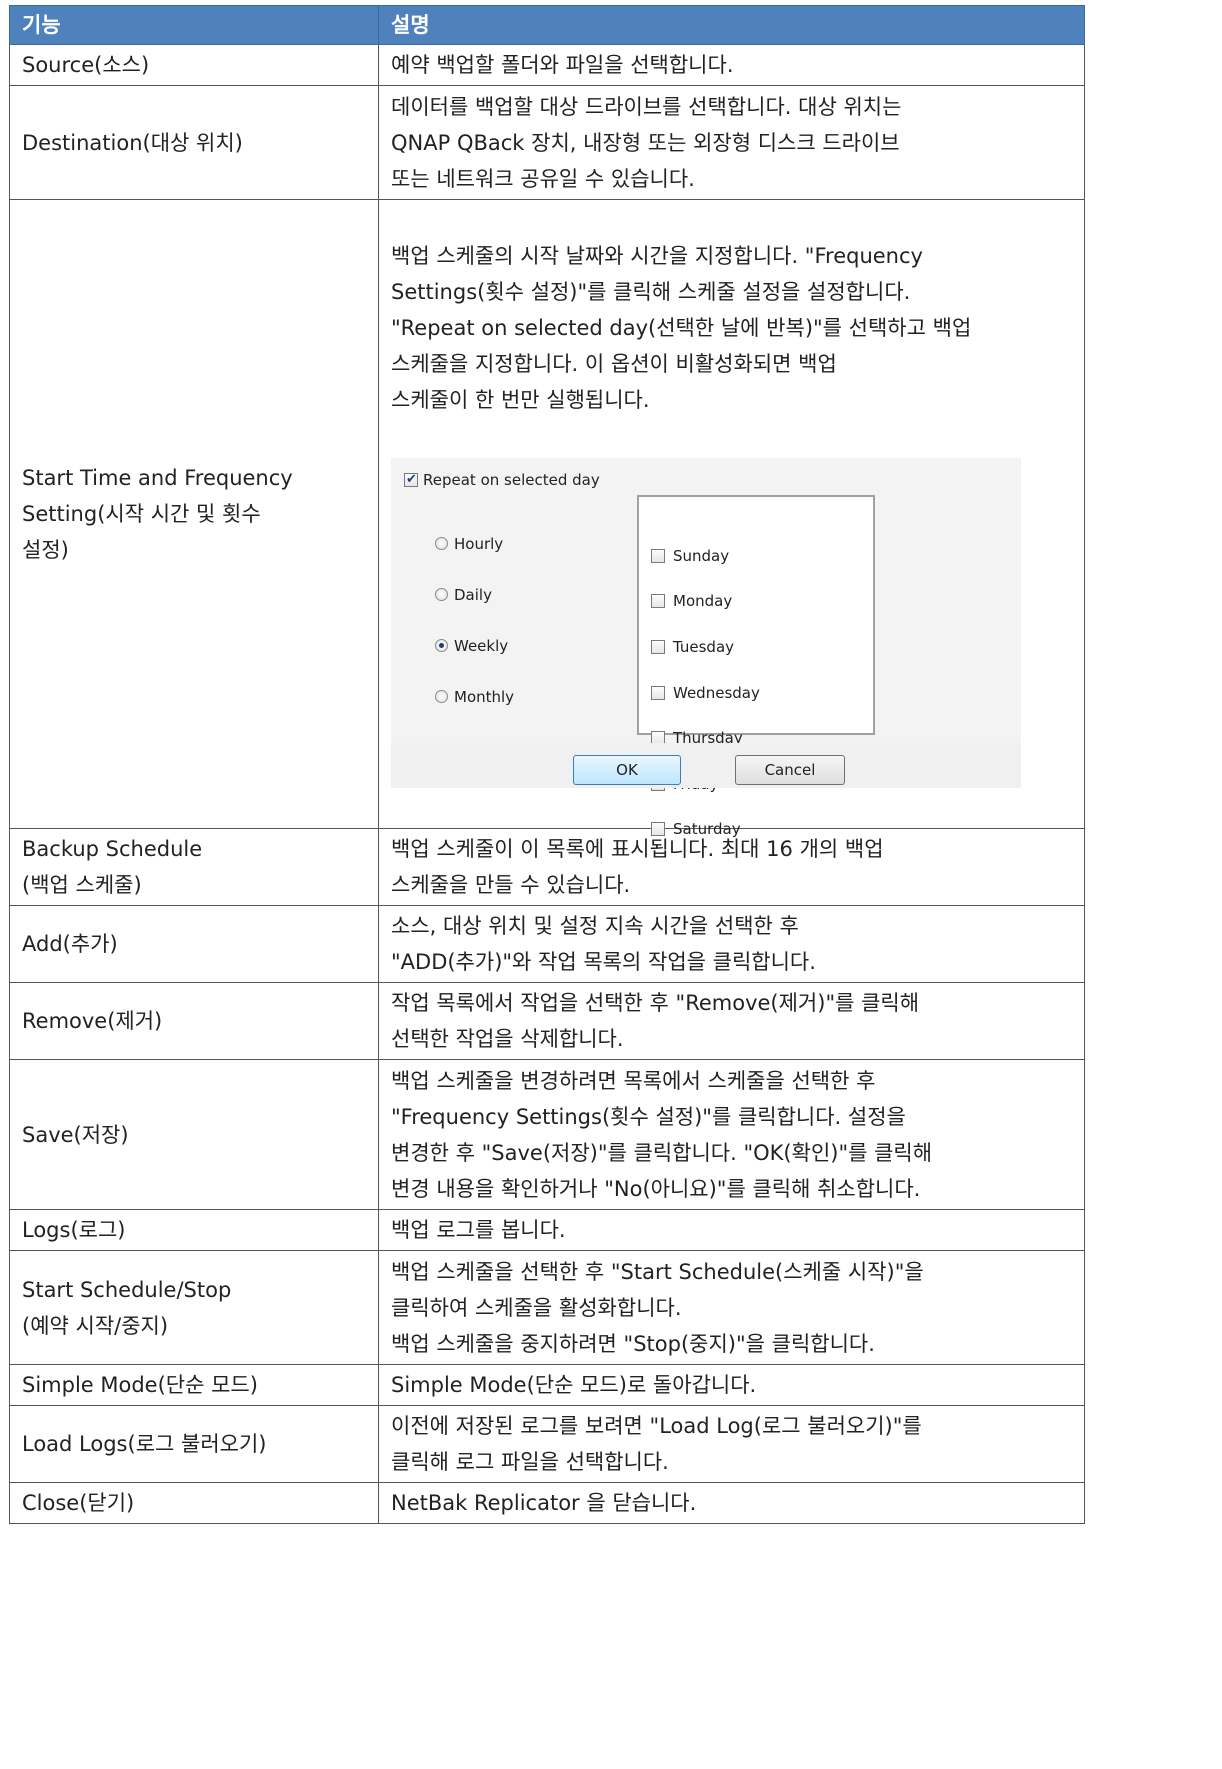 The height and width of the screenshot is (1769, 1222). I want to click on table-row: Source(소스) 예약 백업할 폴더와 파일을 선택합니다., so click(547, 65).